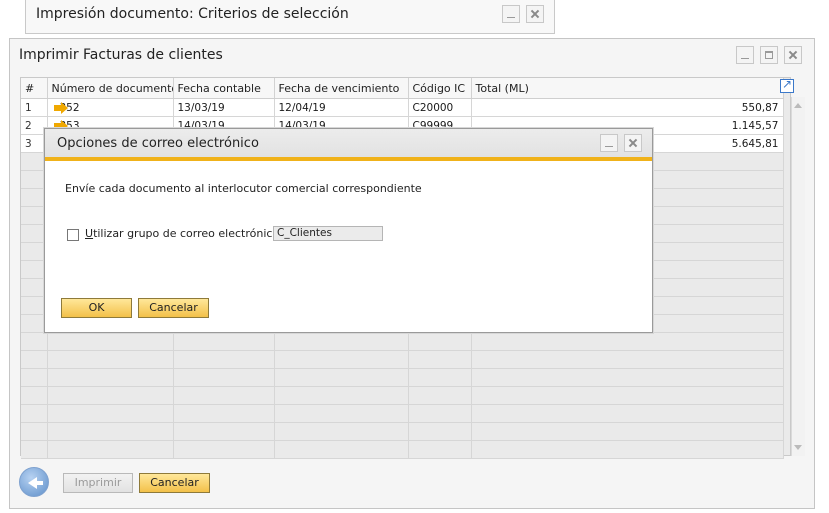  I want to click on column-header-document-number: Número de documento, so click(110, 88).